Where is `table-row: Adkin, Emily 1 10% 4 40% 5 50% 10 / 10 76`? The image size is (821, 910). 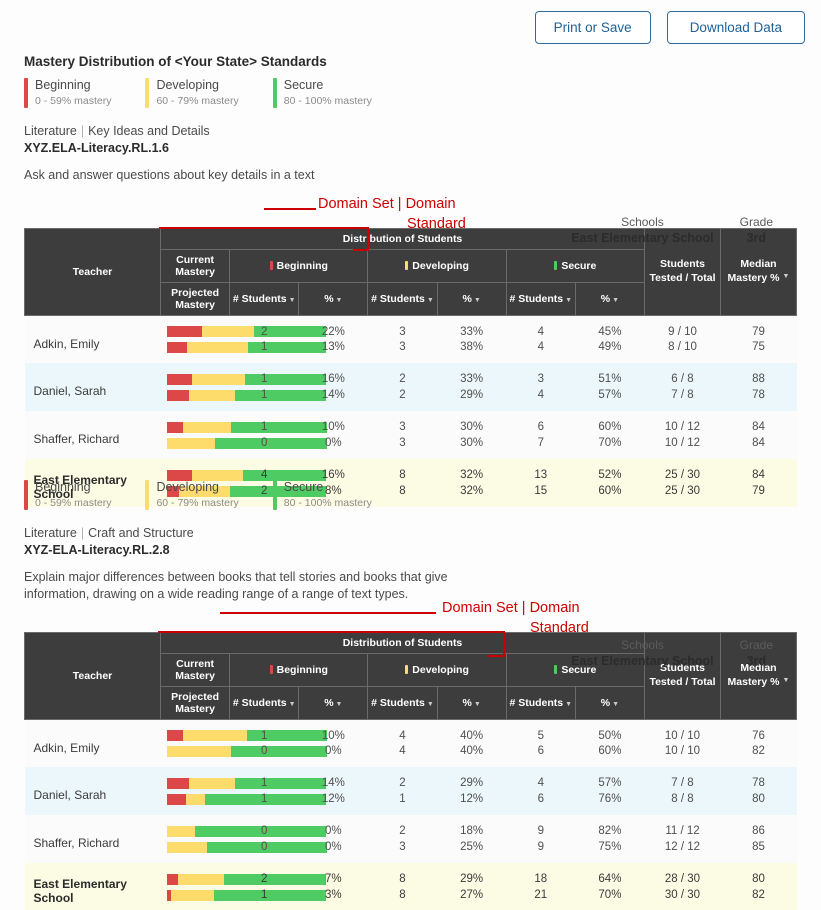 table-row: Adkin, Emily 1 10% 4 40% 5 50% 10 / 10 76 is located at coordinates (410, 743).